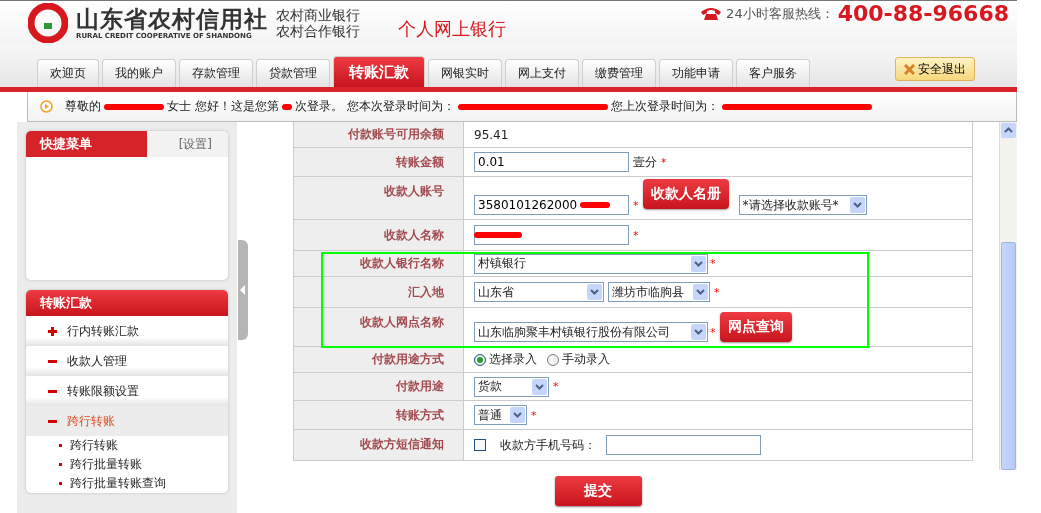 This screenshot has width=1041, height=513. What do you see at coordinates (65, 303) in the screenshot?
I see `panel-title: 转账汇款` at bounding box center [65, 303].